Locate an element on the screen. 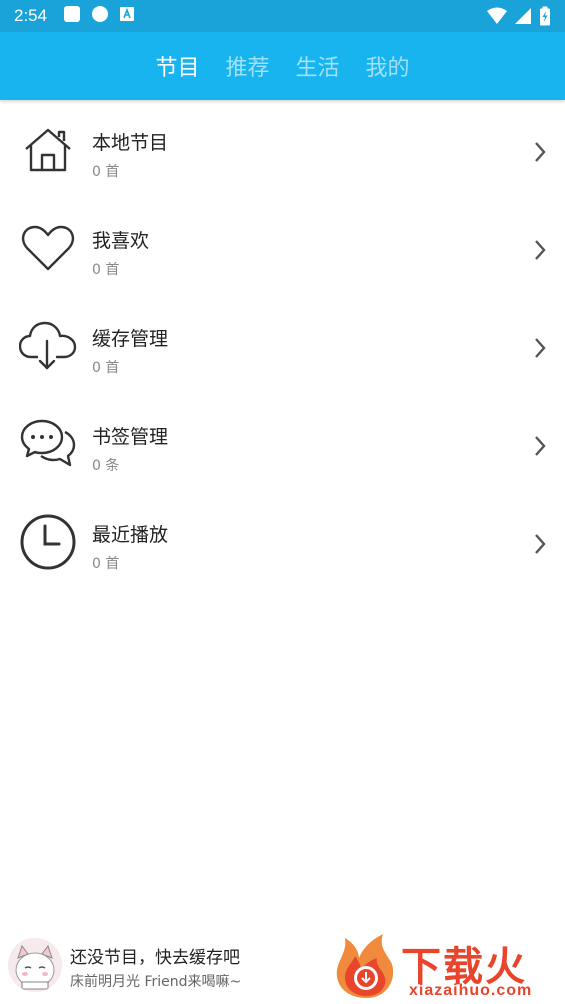  heart-icon is located at coordinates (48, 248).